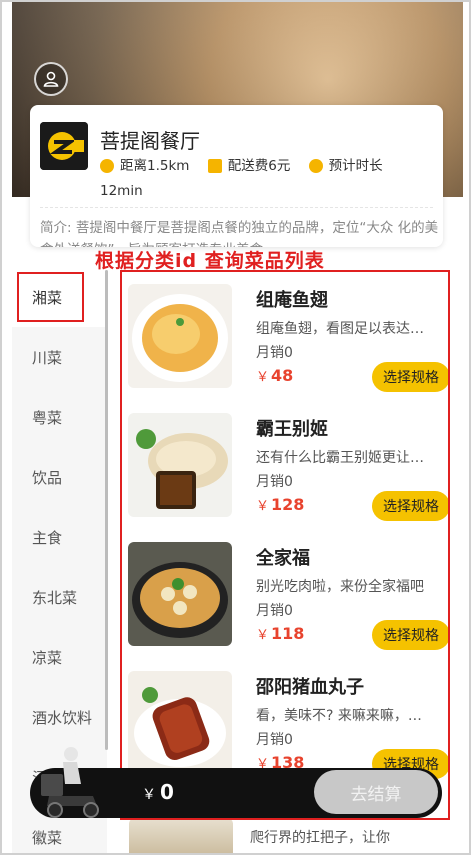  What do you see at coordinates (315, 166) in the screenshot?
I see `navigation-icon` at bounding box center [315, 166].